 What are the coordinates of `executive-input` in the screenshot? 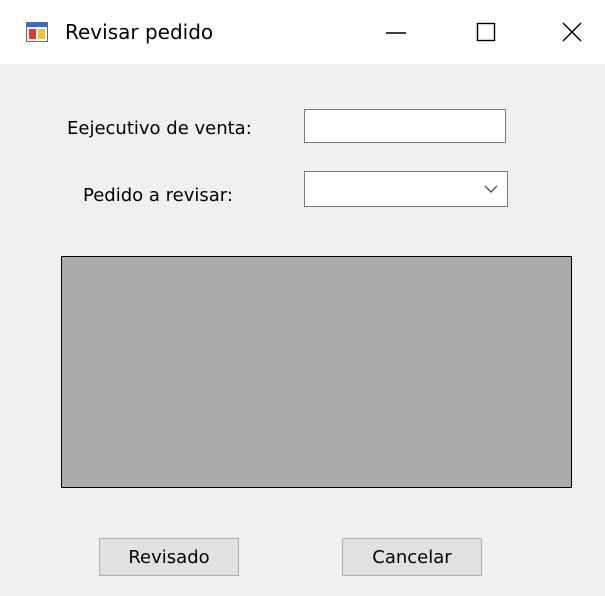 It's located at (405, 126).